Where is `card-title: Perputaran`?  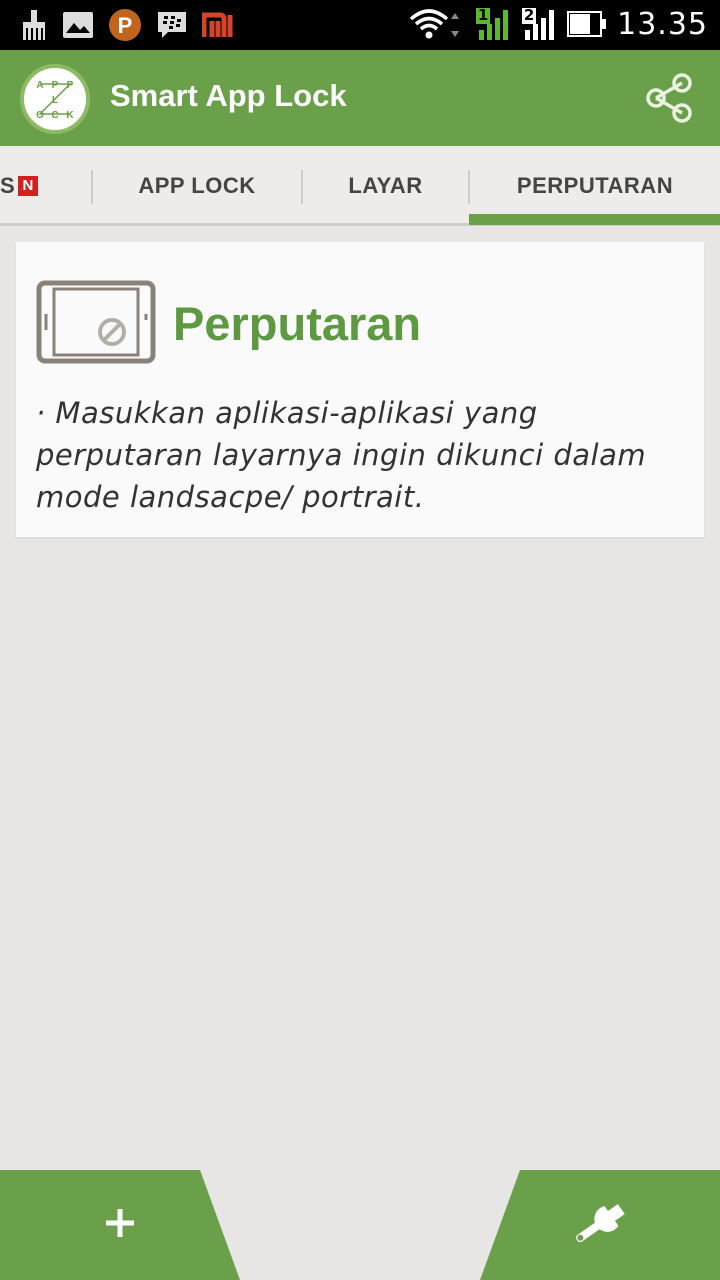 card-title: Perputaran is located at coordinates (297, 323).